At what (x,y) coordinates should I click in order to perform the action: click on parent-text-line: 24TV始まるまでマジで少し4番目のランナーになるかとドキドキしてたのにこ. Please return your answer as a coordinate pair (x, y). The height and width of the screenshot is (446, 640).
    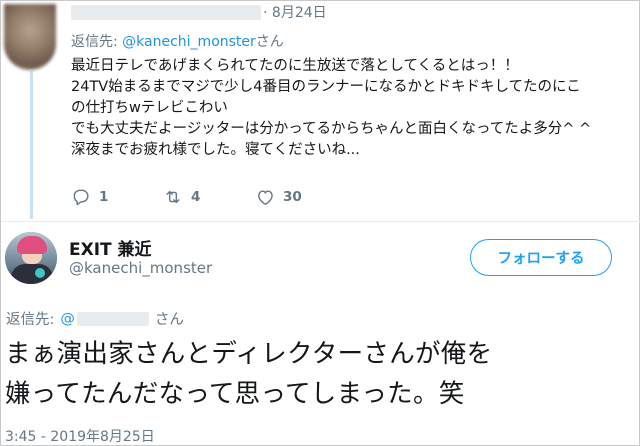
    Looking at the image, I should click on (326, 87).